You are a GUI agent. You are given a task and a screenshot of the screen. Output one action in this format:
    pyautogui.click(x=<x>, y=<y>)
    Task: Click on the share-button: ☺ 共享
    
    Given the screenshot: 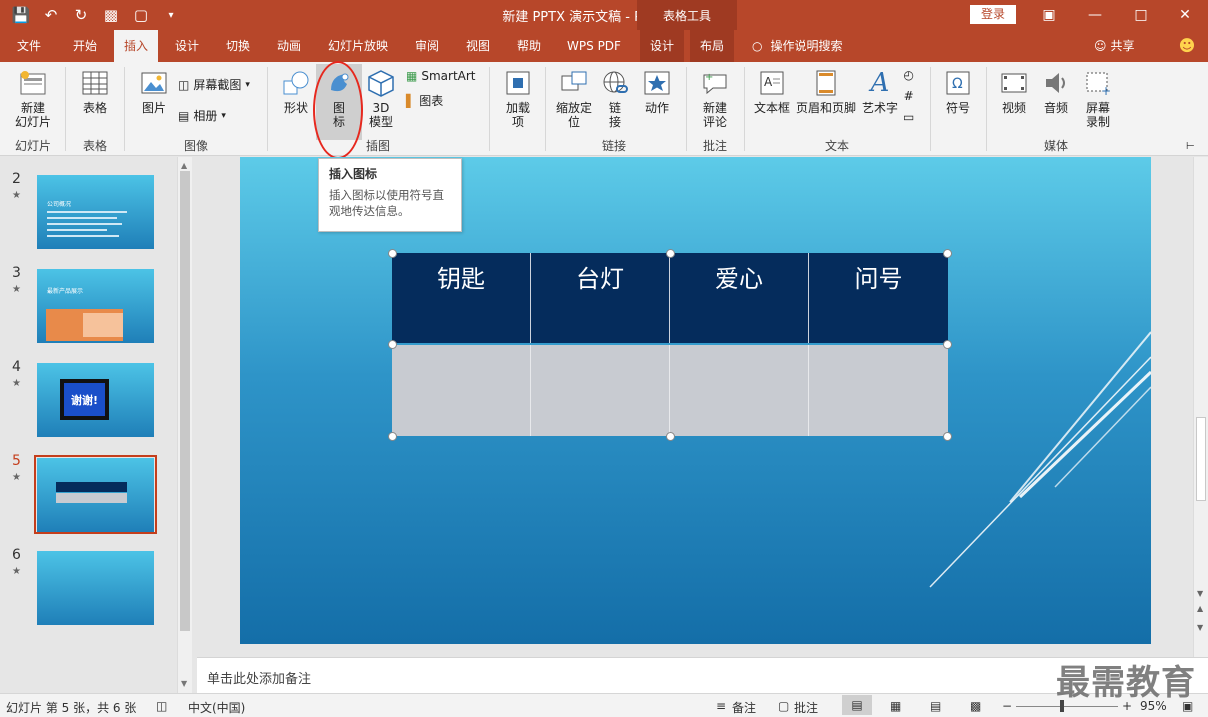 What is the action you would take?
    pyautogui.click(x=1121, y=46)
    